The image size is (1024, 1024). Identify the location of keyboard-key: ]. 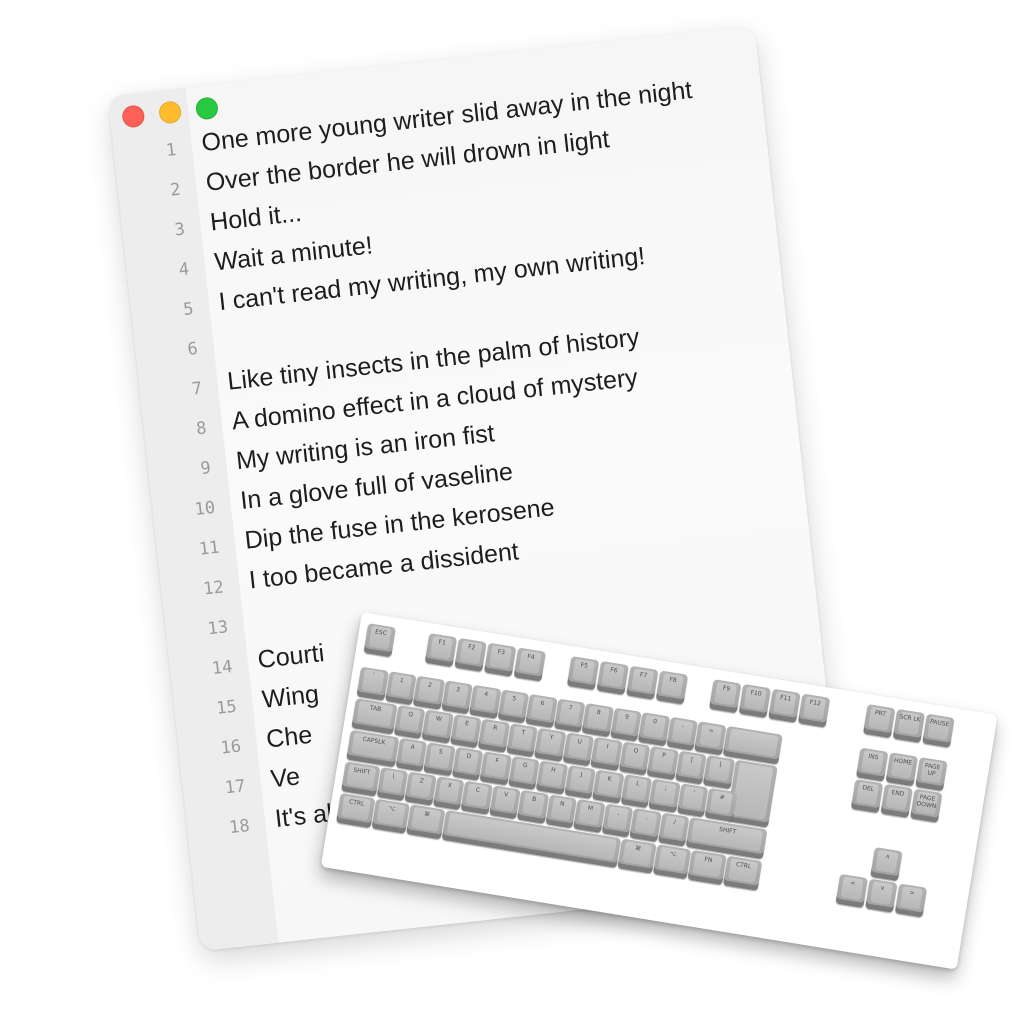
(719, 772).